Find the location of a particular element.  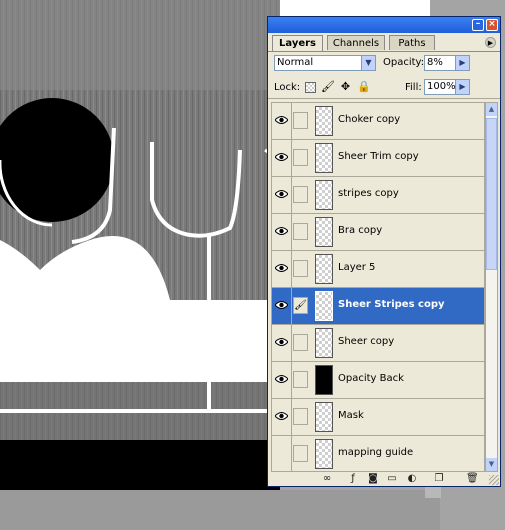

close-icon: × is located at coordinates (492, 25).